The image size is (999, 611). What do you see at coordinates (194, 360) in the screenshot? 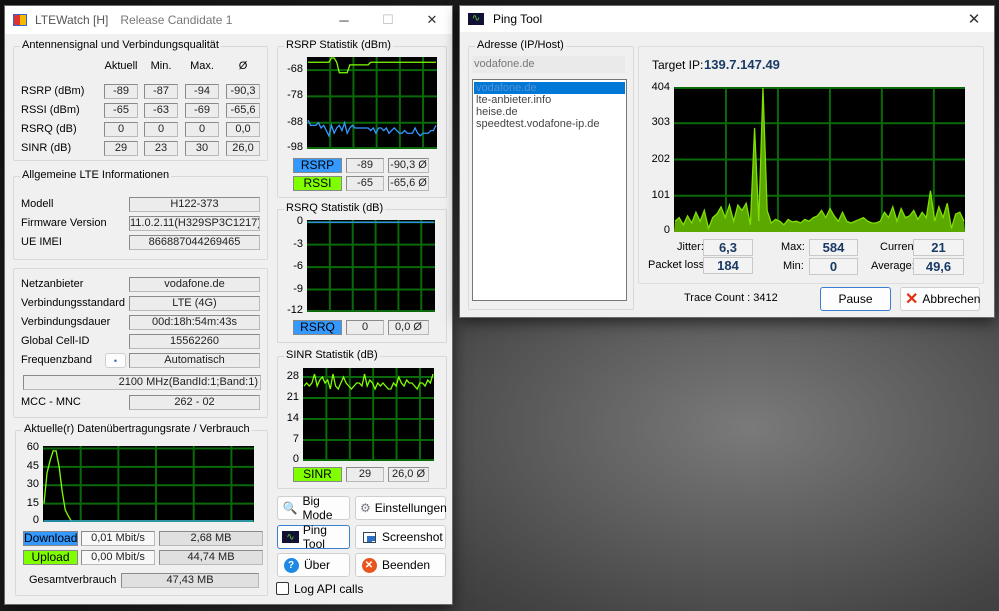
I see `info-value: Automatisch` at bounding box center [194, 360].